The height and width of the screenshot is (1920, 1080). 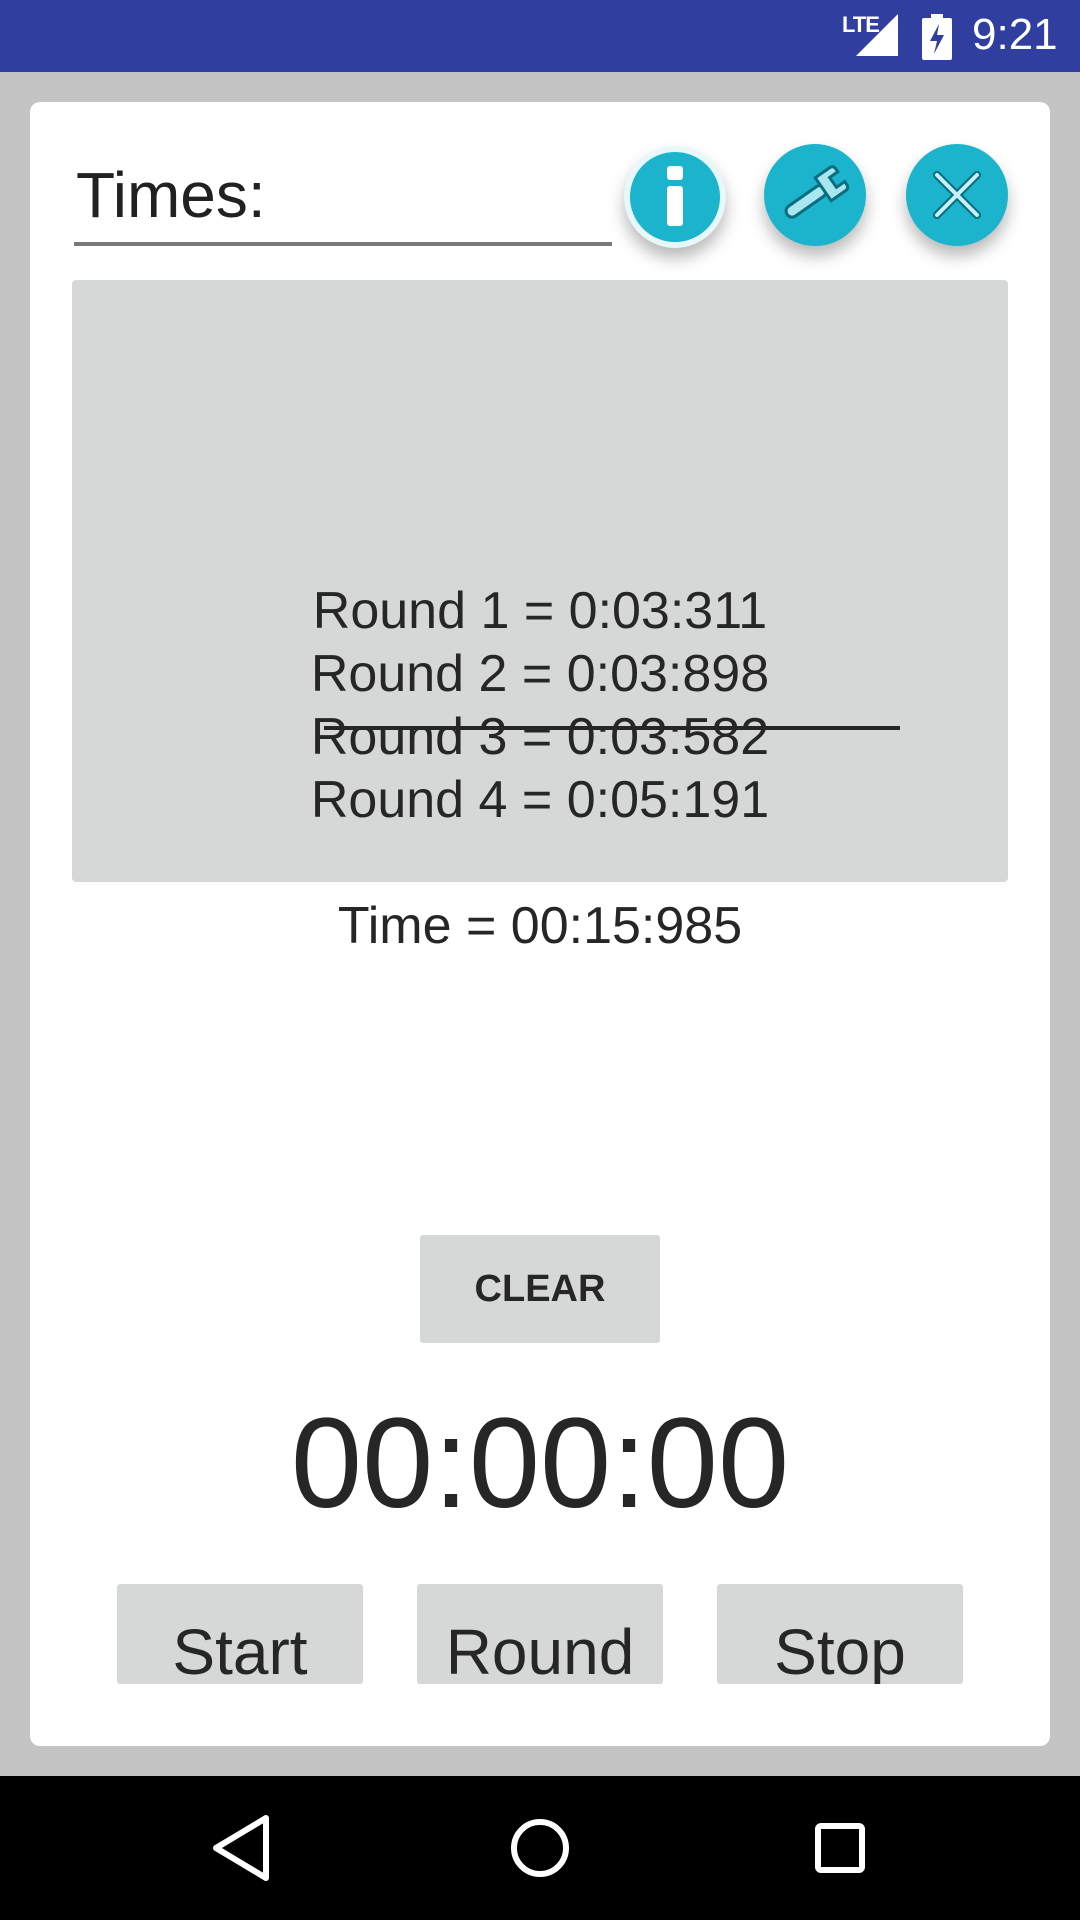 I want to click on clear-button: CLEAR, so click(x=540, y=1289).